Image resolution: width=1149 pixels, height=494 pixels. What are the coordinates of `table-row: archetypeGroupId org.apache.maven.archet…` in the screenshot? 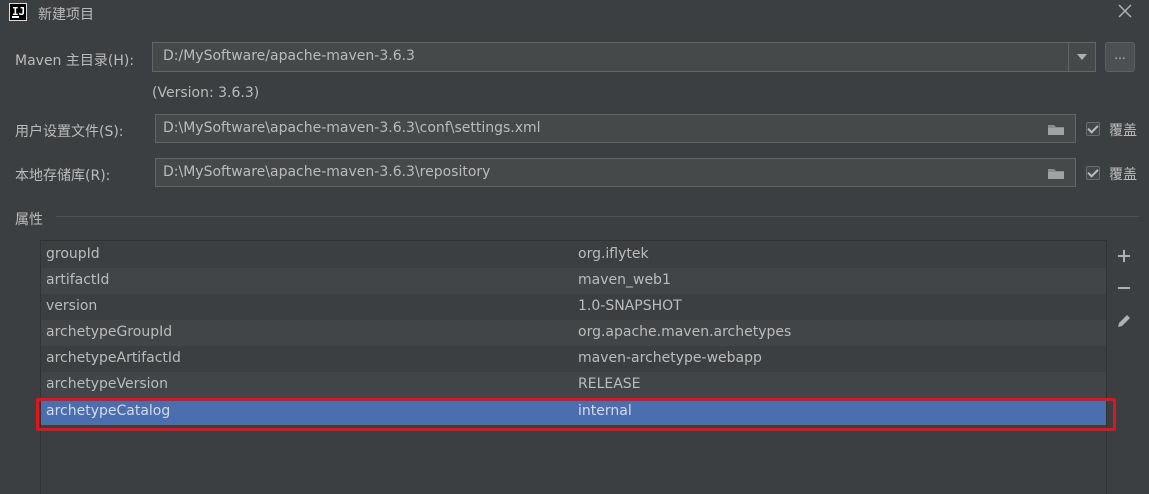 It's located at (573, 333).